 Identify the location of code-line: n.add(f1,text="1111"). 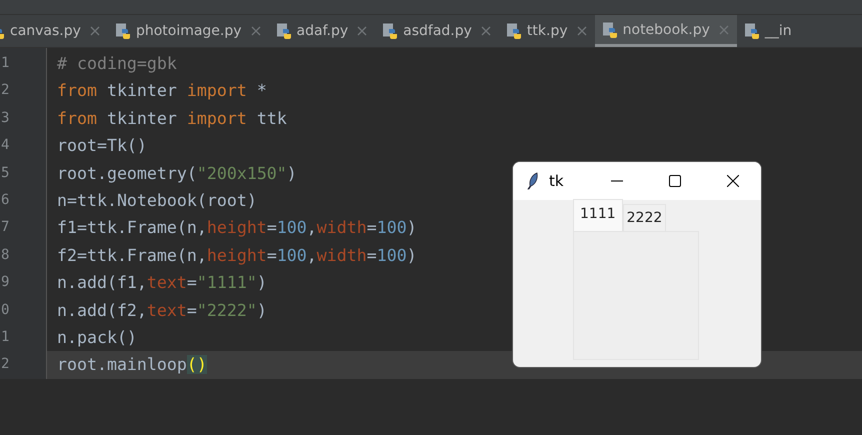
(162, 282).